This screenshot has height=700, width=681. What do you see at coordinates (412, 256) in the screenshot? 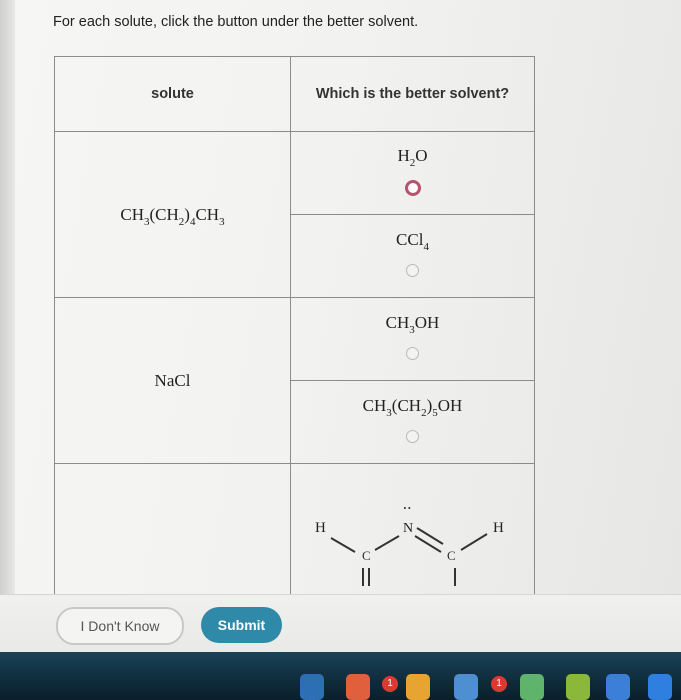
I see `solvent-option-cell: CCl4` at bounding box center [412, 256].